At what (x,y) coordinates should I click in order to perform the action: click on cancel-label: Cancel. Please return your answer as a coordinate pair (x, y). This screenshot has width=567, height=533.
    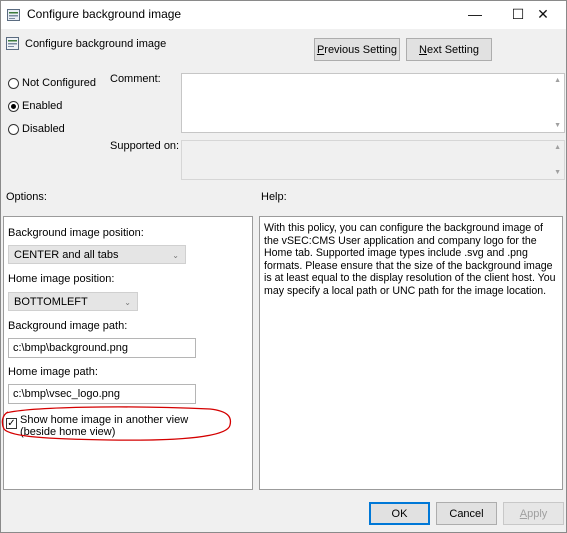
    Looking at the image, I should click on (466, 513).